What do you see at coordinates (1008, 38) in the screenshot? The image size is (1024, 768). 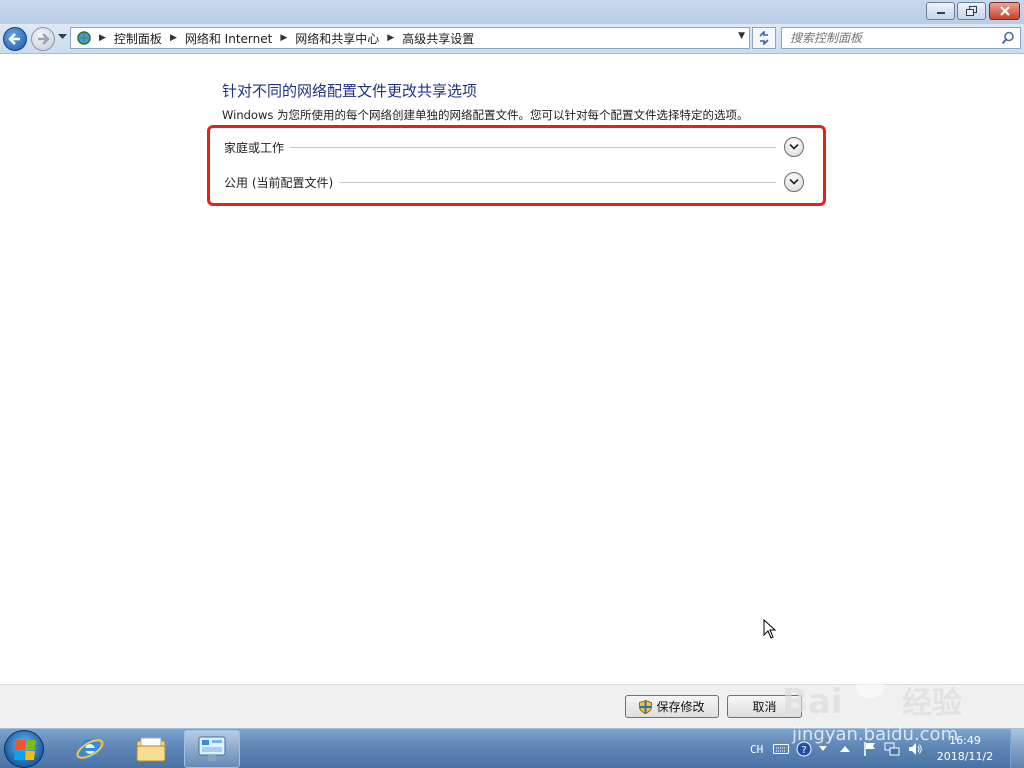 I see `search-icon` at bounding box center [1008, 38].